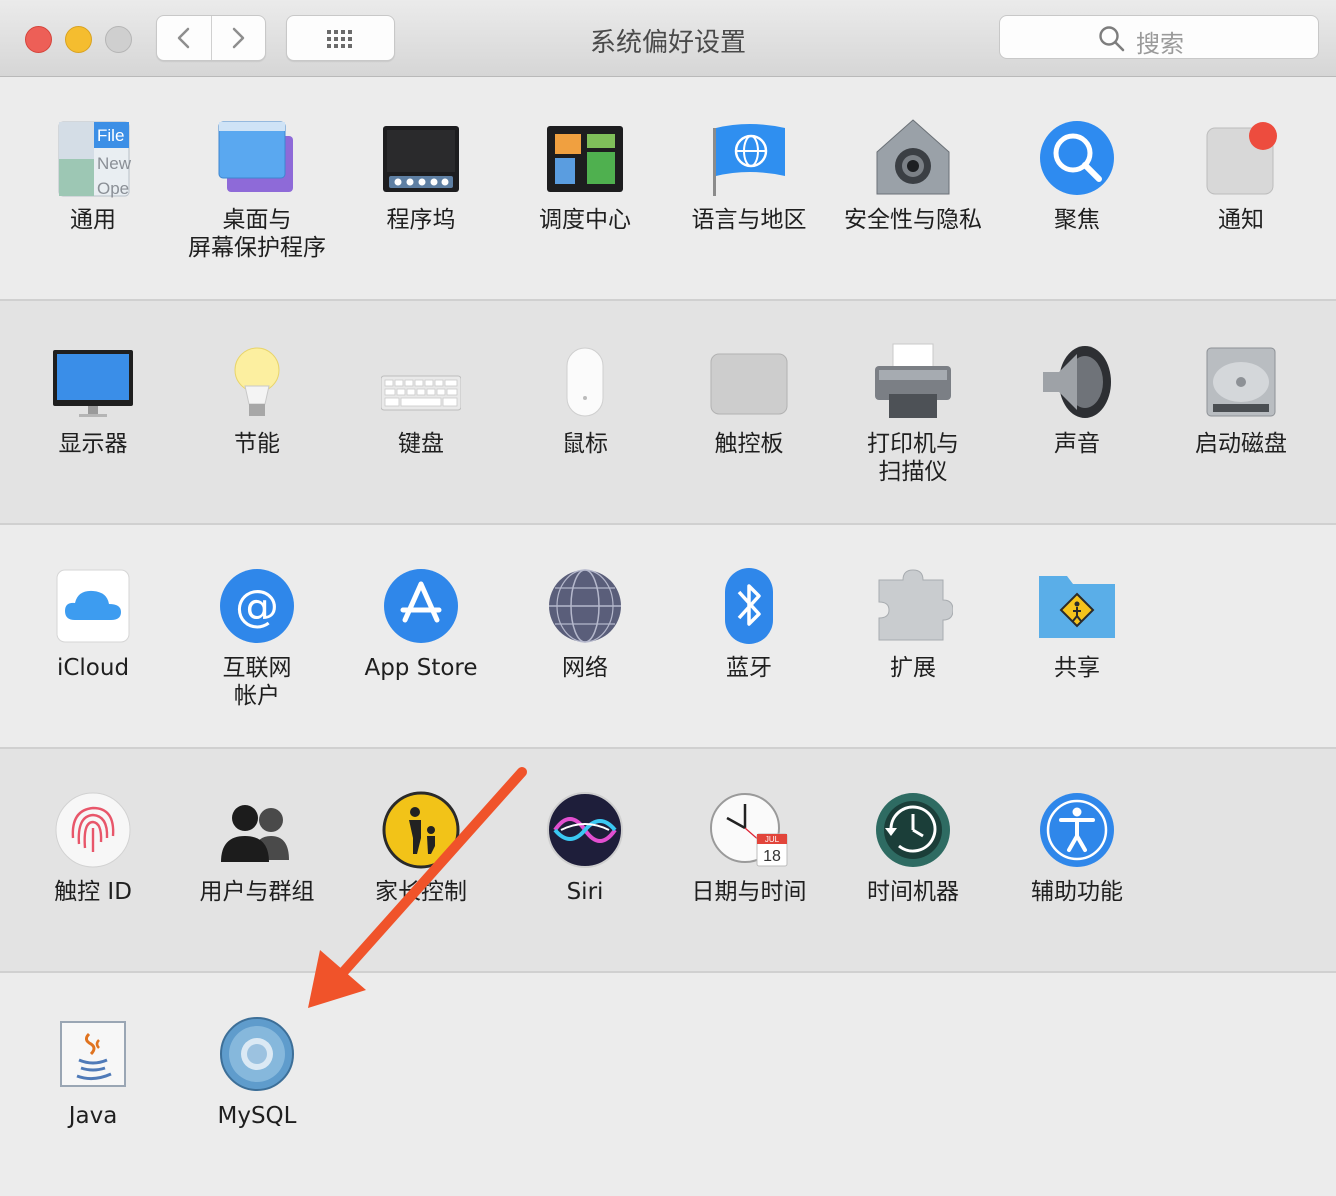 The image size is (1336, 1196). What do you see at coordinates (417, 887) in the screenshot?
I see `annotation-arrow` at bounding box center [417, 887].